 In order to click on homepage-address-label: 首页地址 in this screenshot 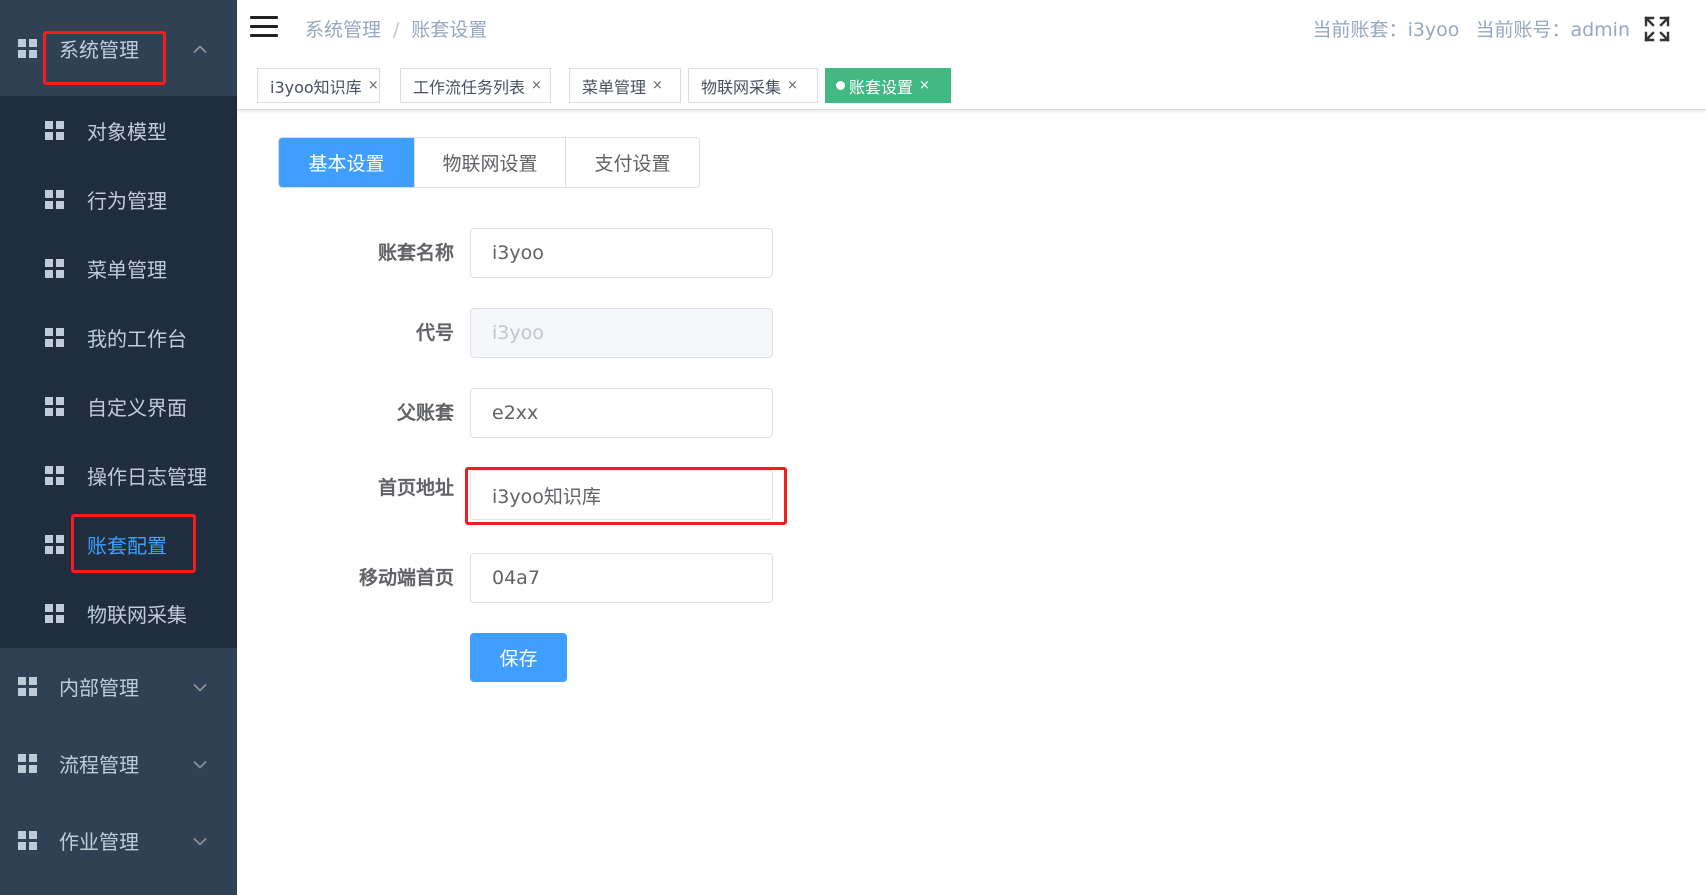, I will do `click(415, 488)`.